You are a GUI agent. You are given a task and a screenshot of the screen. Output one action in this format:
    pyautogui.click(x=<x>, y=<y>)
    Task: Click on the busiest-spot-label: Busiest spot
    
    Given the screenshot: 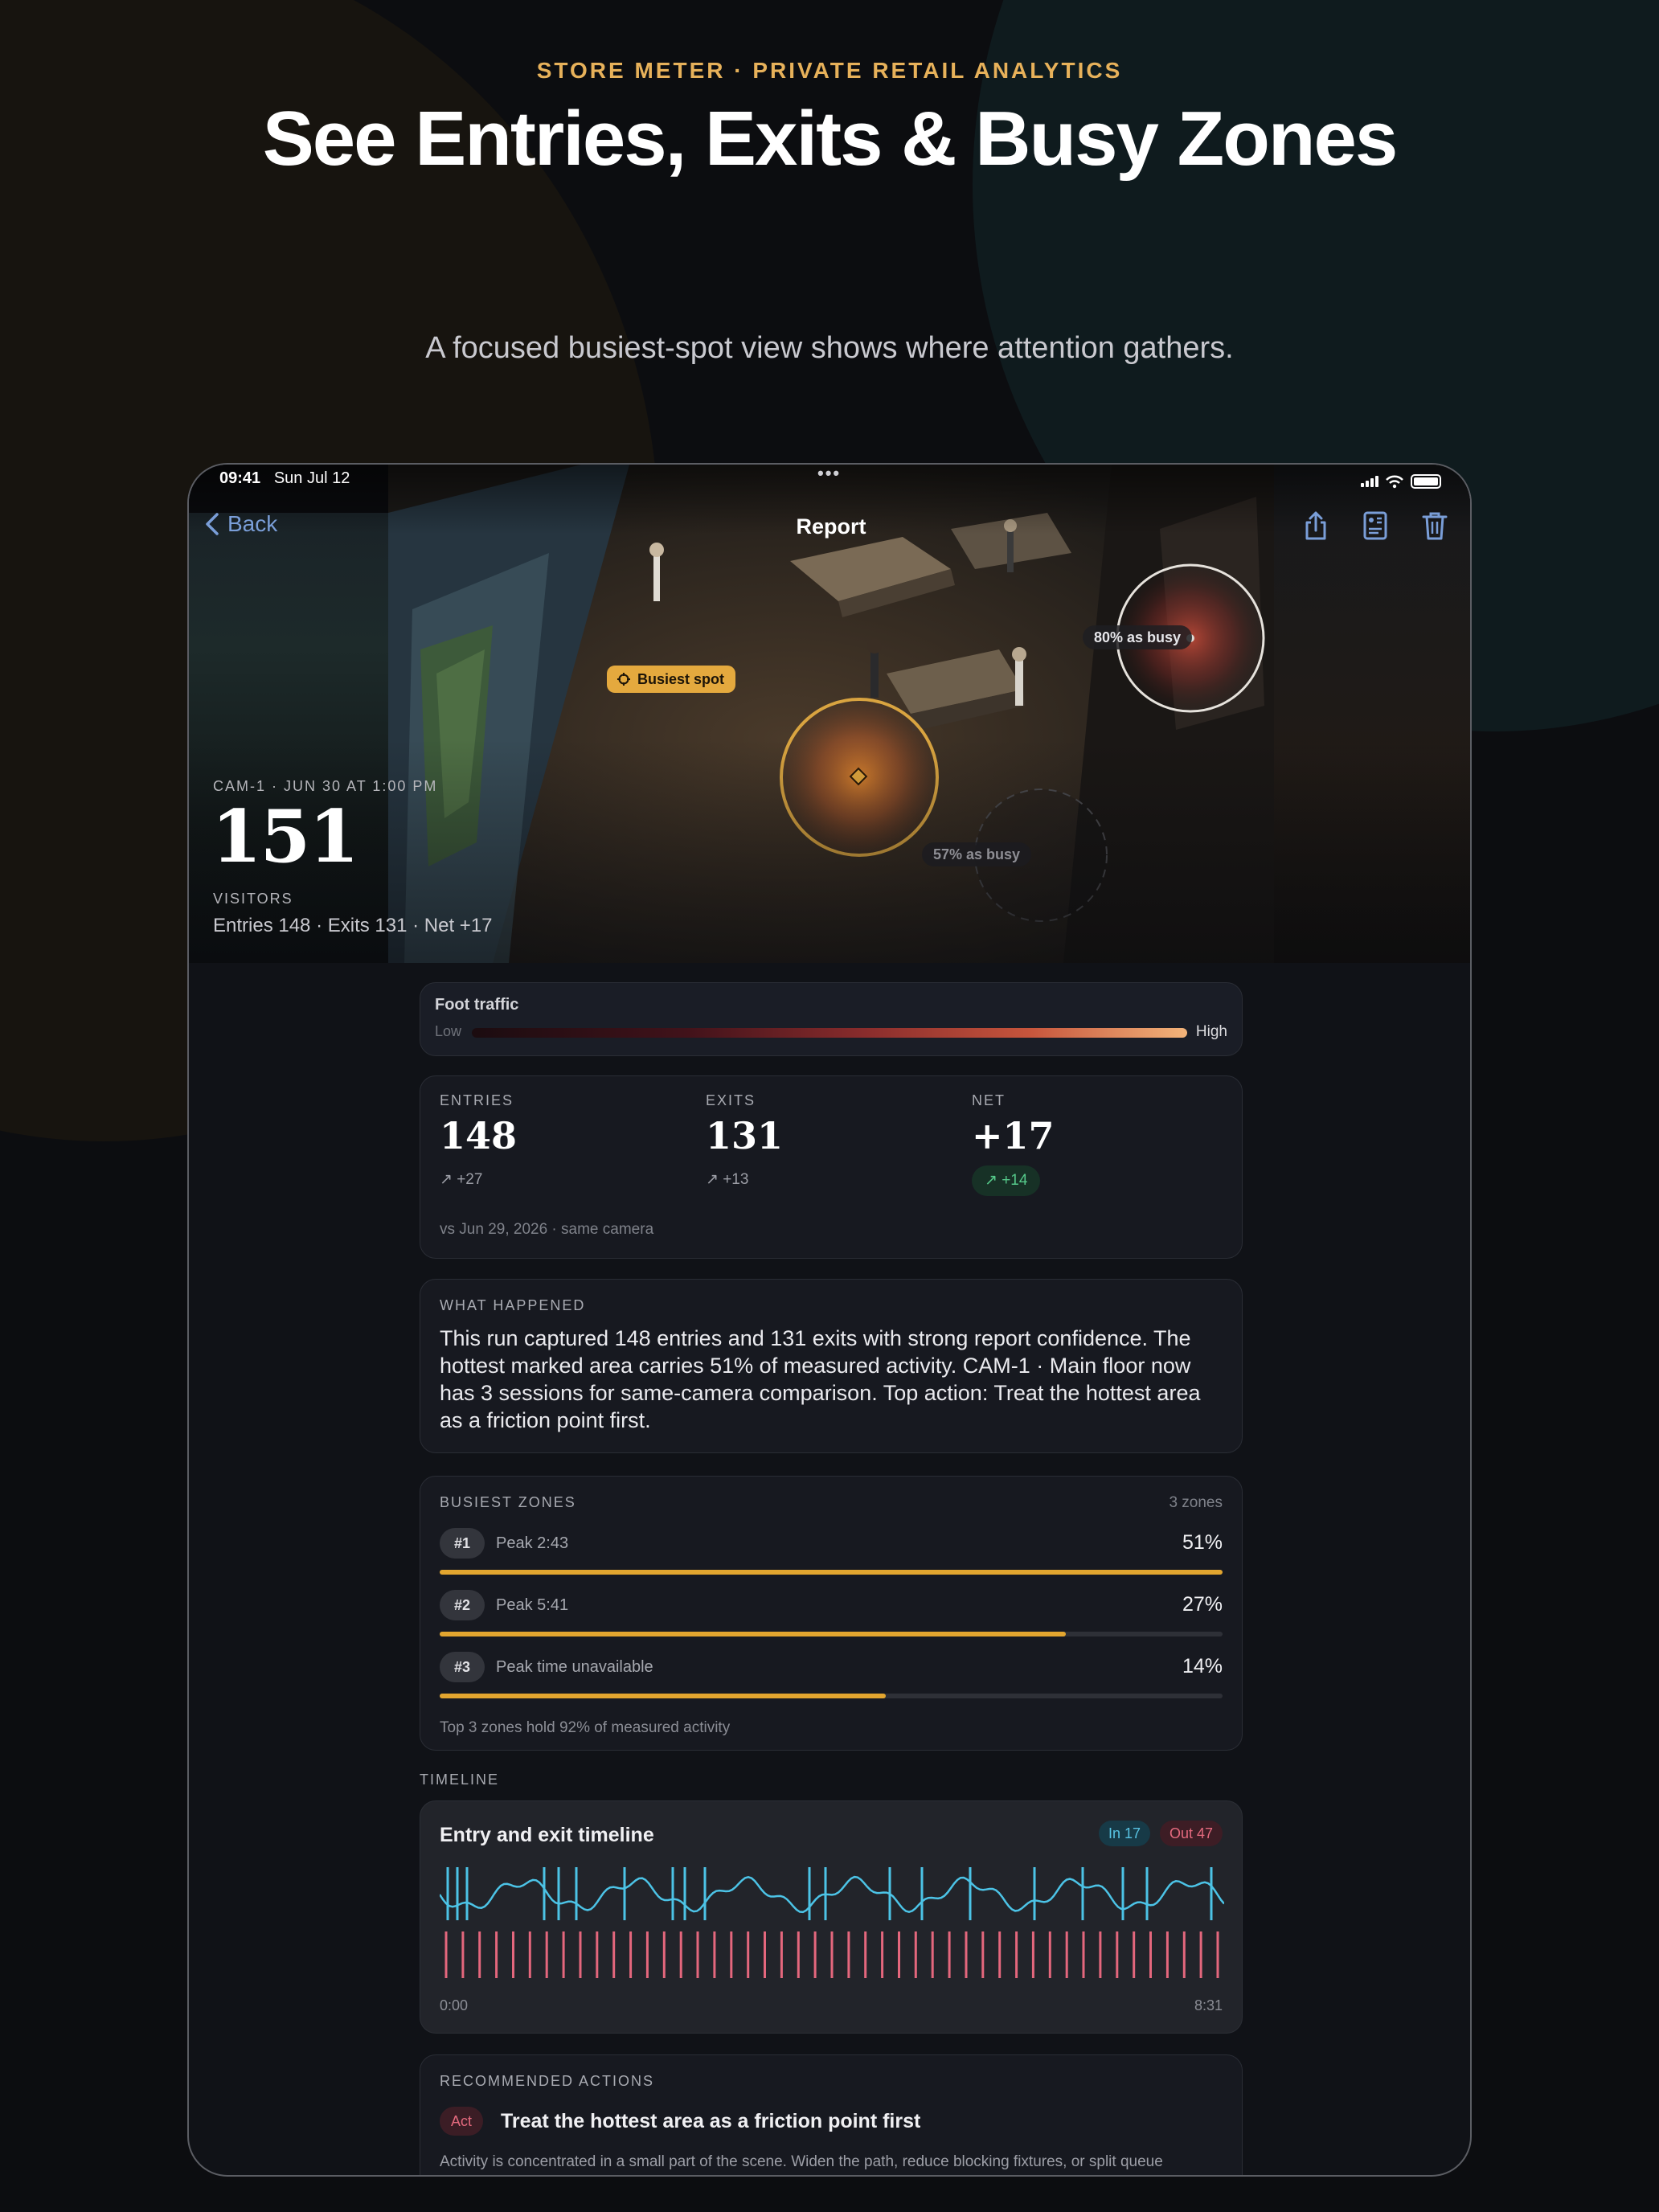 What is the action you would take?
    pyautogui.click(x=681, y=679)
    